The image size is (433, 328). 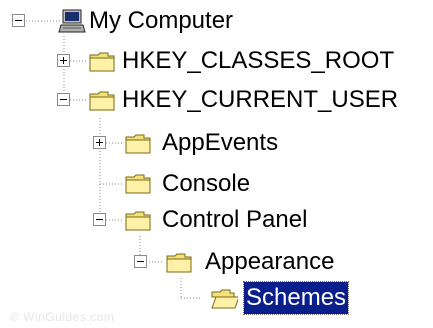 What do you see at coordinates (161, 21) in the screenshot?
I see `tree-item-my-computer: My Computer` at bounding box center [161, 21].